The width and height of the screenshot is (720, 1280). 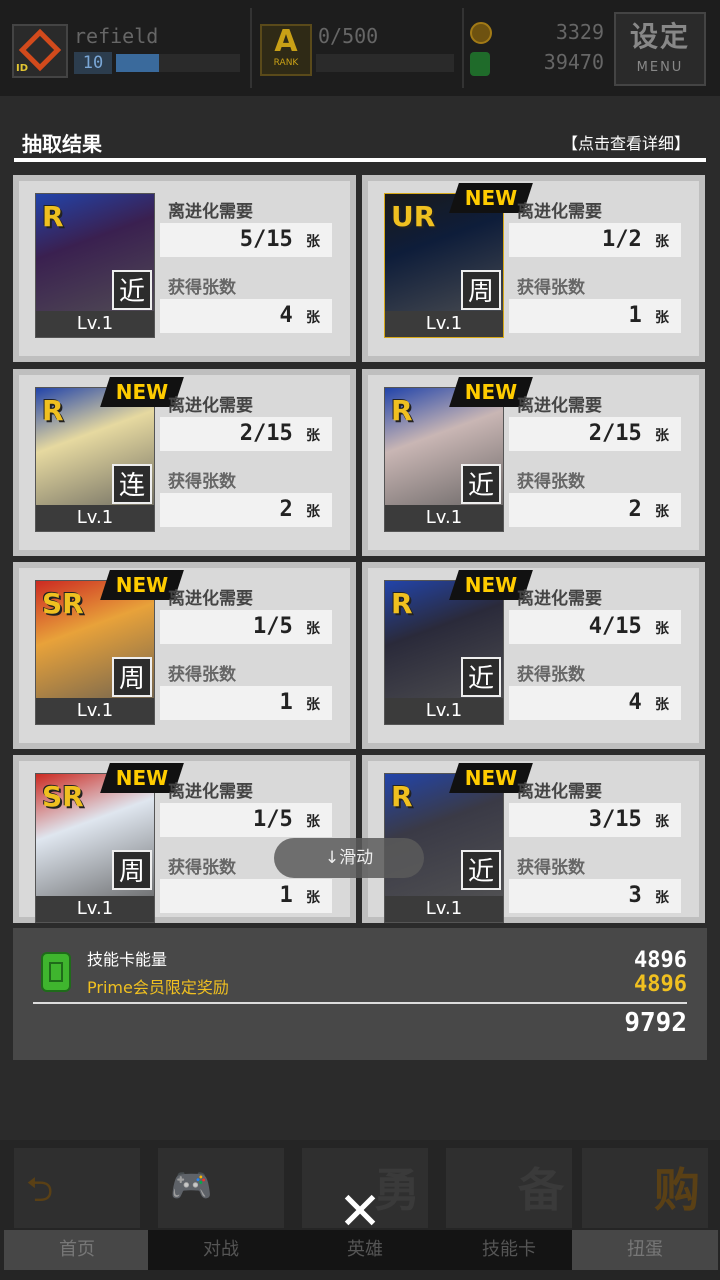 What do you see at coordinates (360, 1003) in the screenshot?
I see `summary-divider` at bounding box center [360, 1003].